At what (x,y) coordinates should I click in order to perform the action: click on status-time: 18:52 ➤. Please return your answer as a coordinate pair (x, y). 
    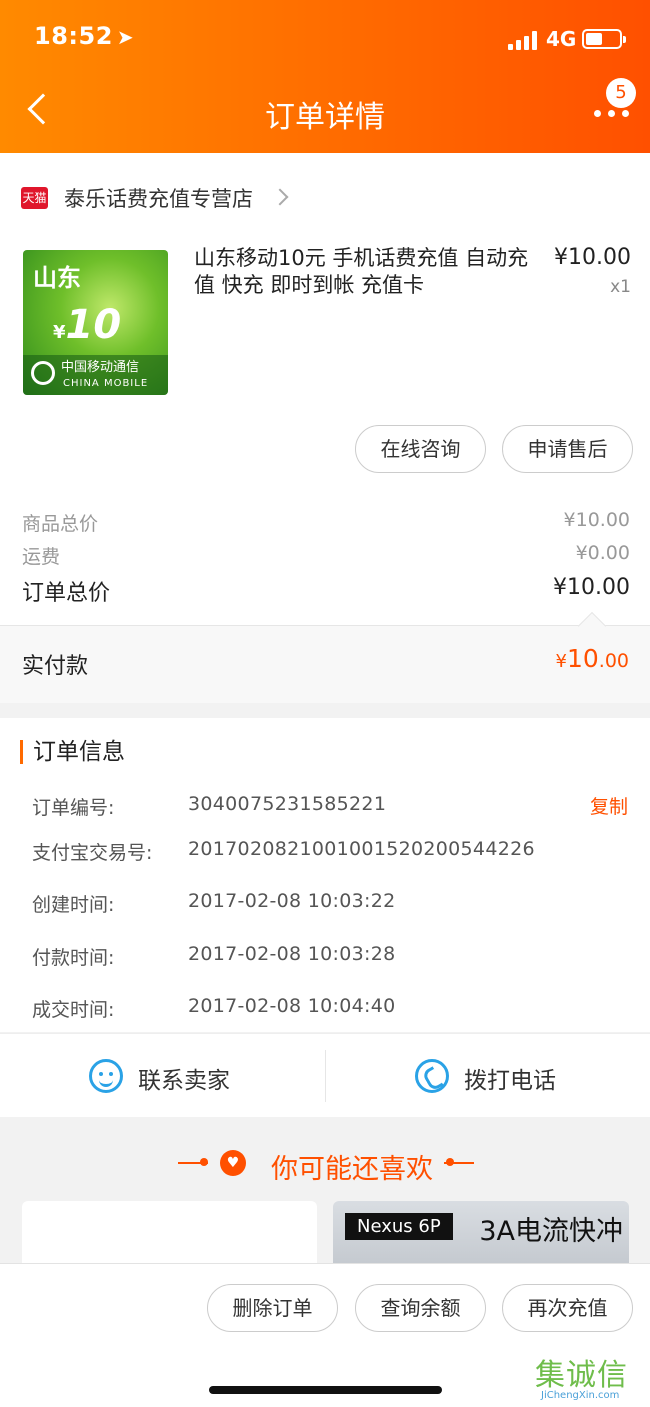
    Looking at the image, I should click on (84, 36).